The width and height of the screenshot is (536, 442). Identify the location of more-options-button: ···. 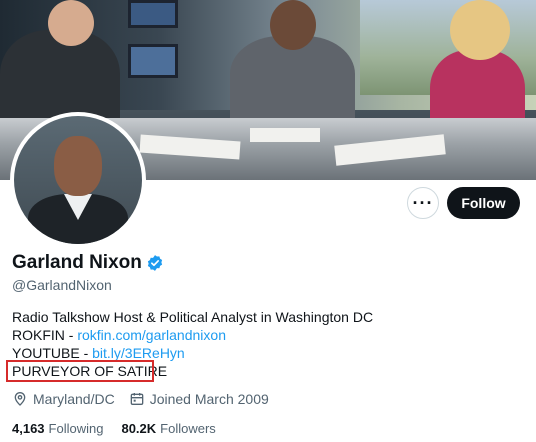
(423, 203).